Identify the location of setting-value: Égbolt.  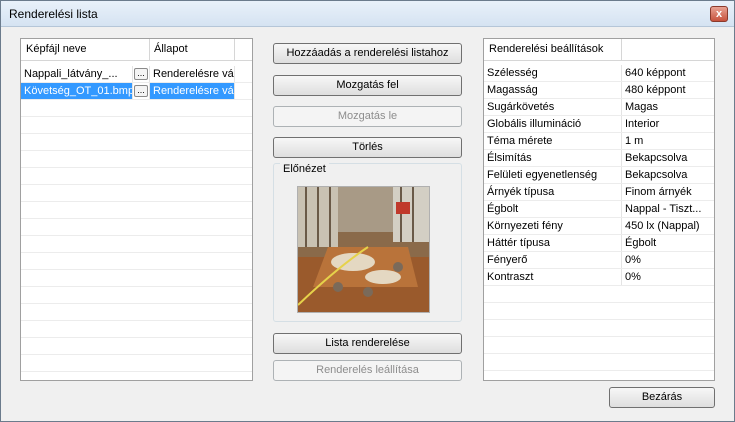
(668, 243).